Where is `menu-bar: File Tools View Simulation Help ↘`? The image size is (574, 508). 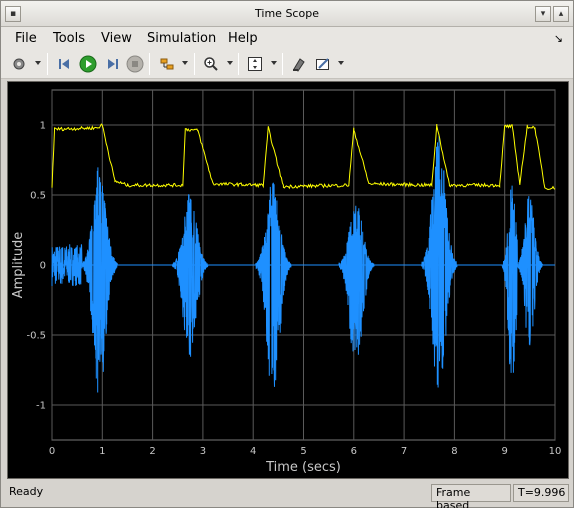 menu-bar: File Tools View Simulation Help ↘ is located at coordinates (287, 38).